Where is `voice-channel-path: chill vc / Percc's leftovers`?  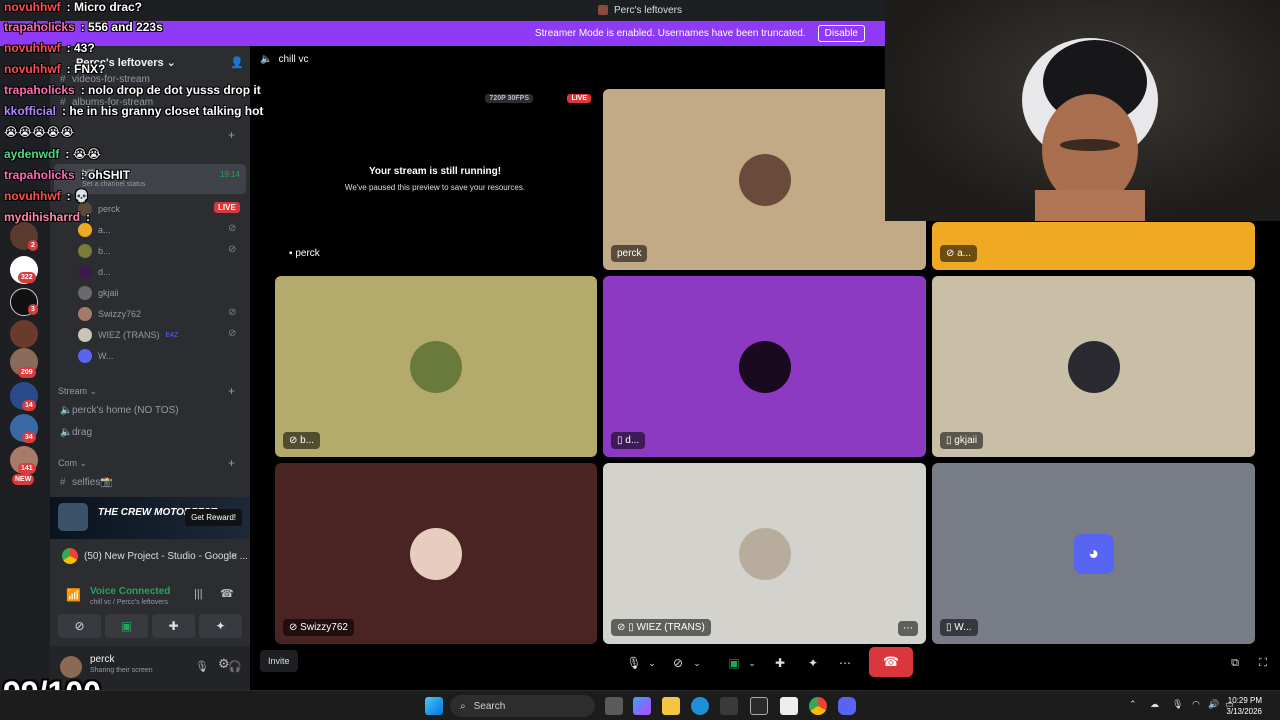
voice-channel-path: chill vc / Percc's leftovers is located at coordinates (129, 602).